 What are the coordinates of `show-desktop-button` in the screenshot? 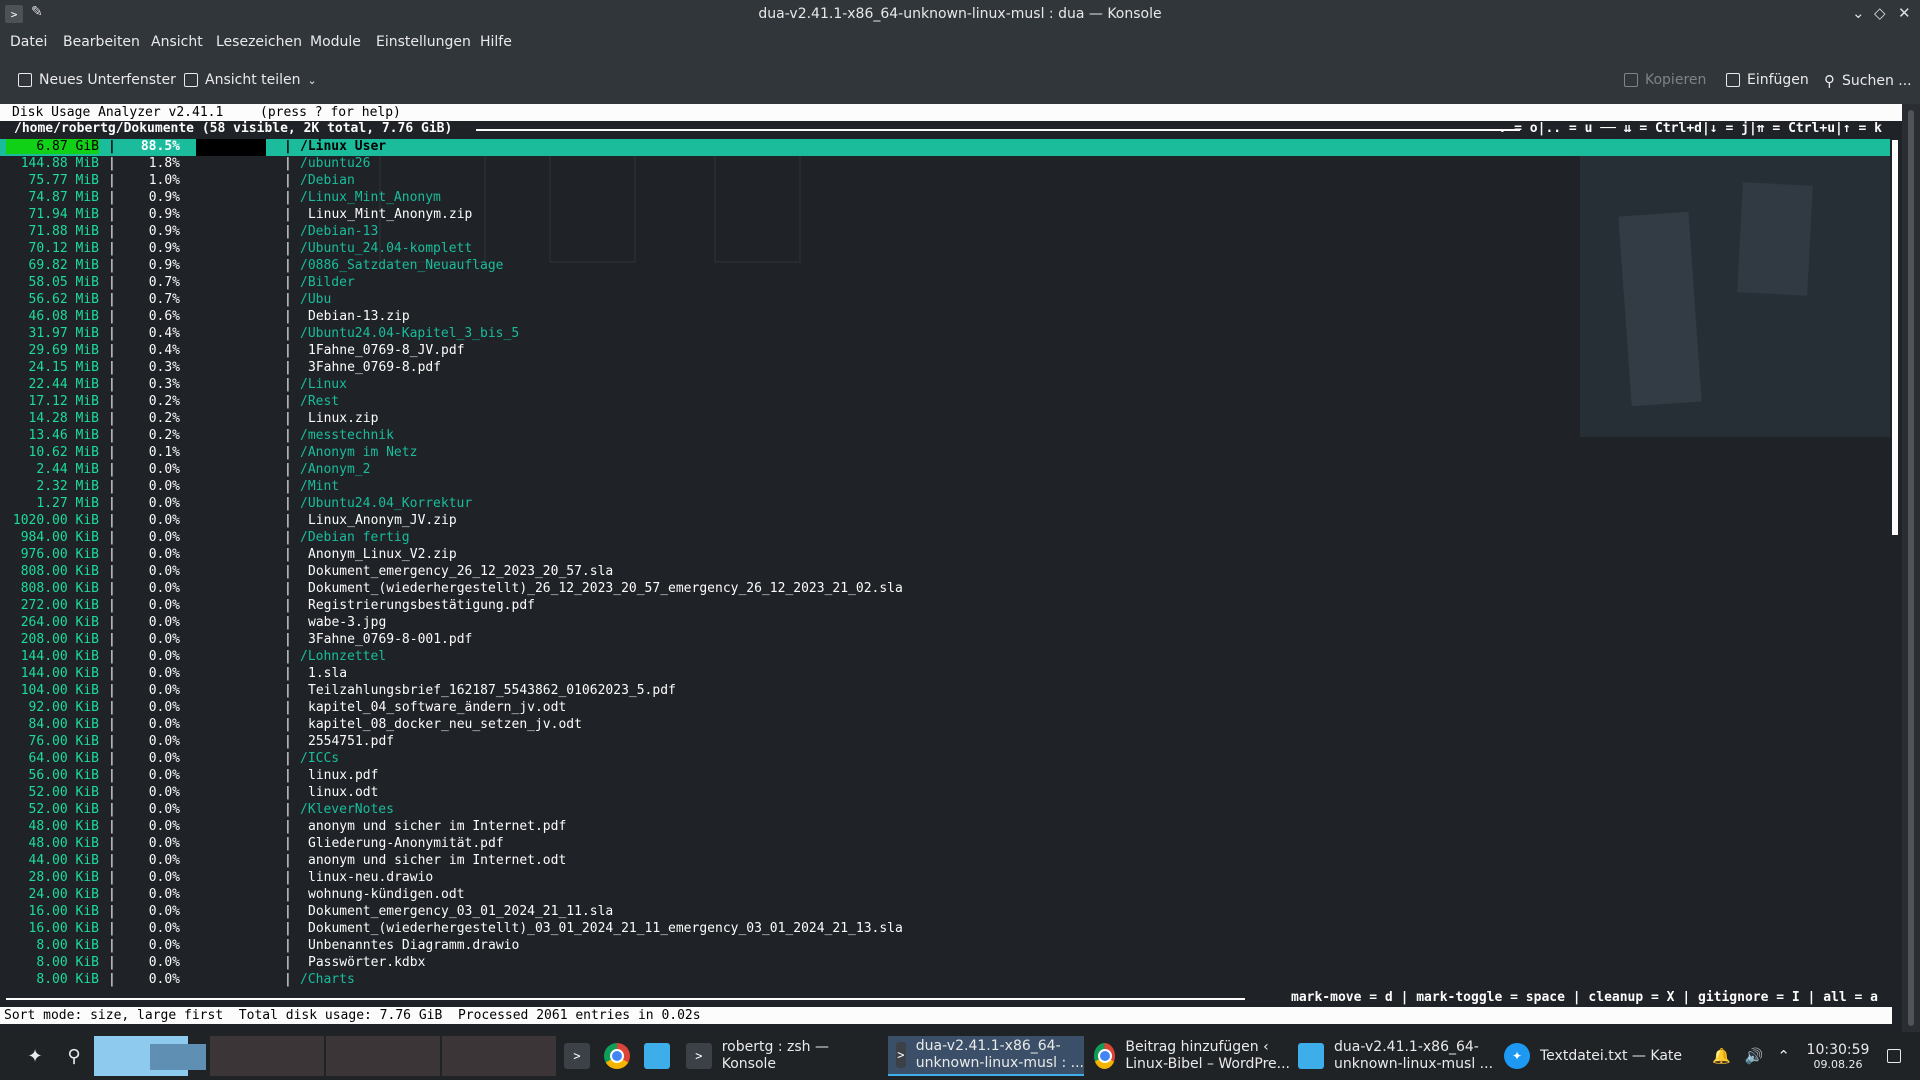 It's located at (1894, 1056).